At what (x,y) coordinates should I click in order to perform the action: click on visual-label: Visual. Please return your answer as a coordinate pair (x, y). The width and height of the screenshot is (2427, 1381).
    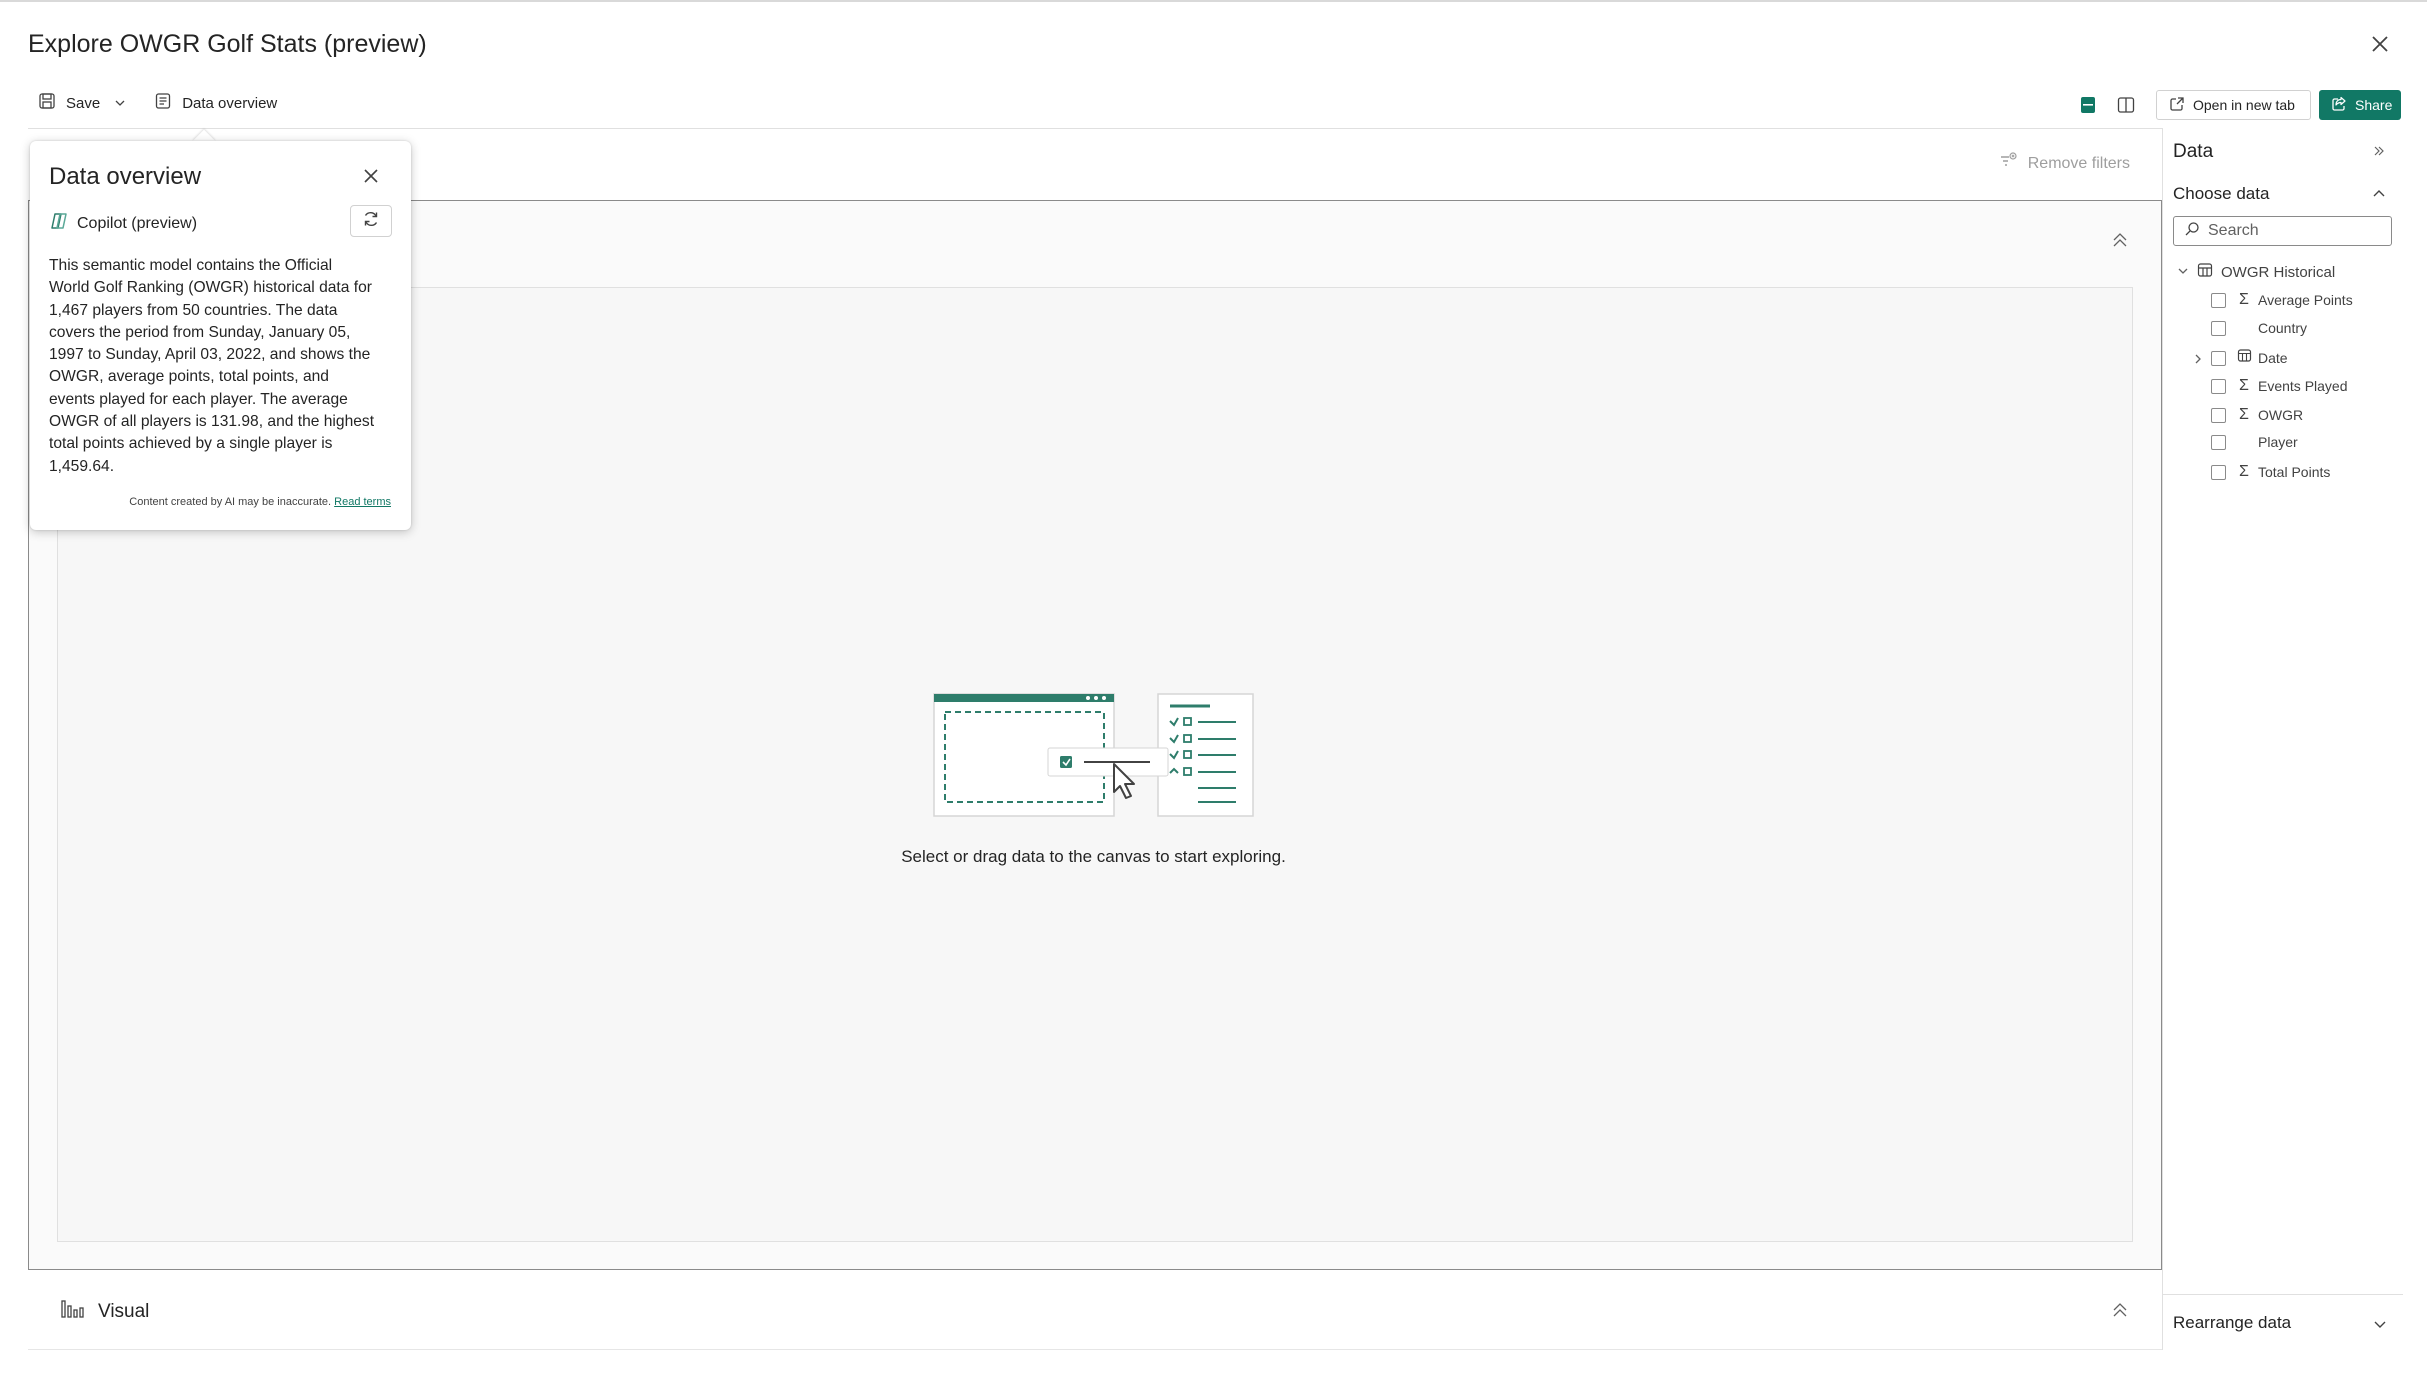
    Looking at the image, I should click on (124, 1311).